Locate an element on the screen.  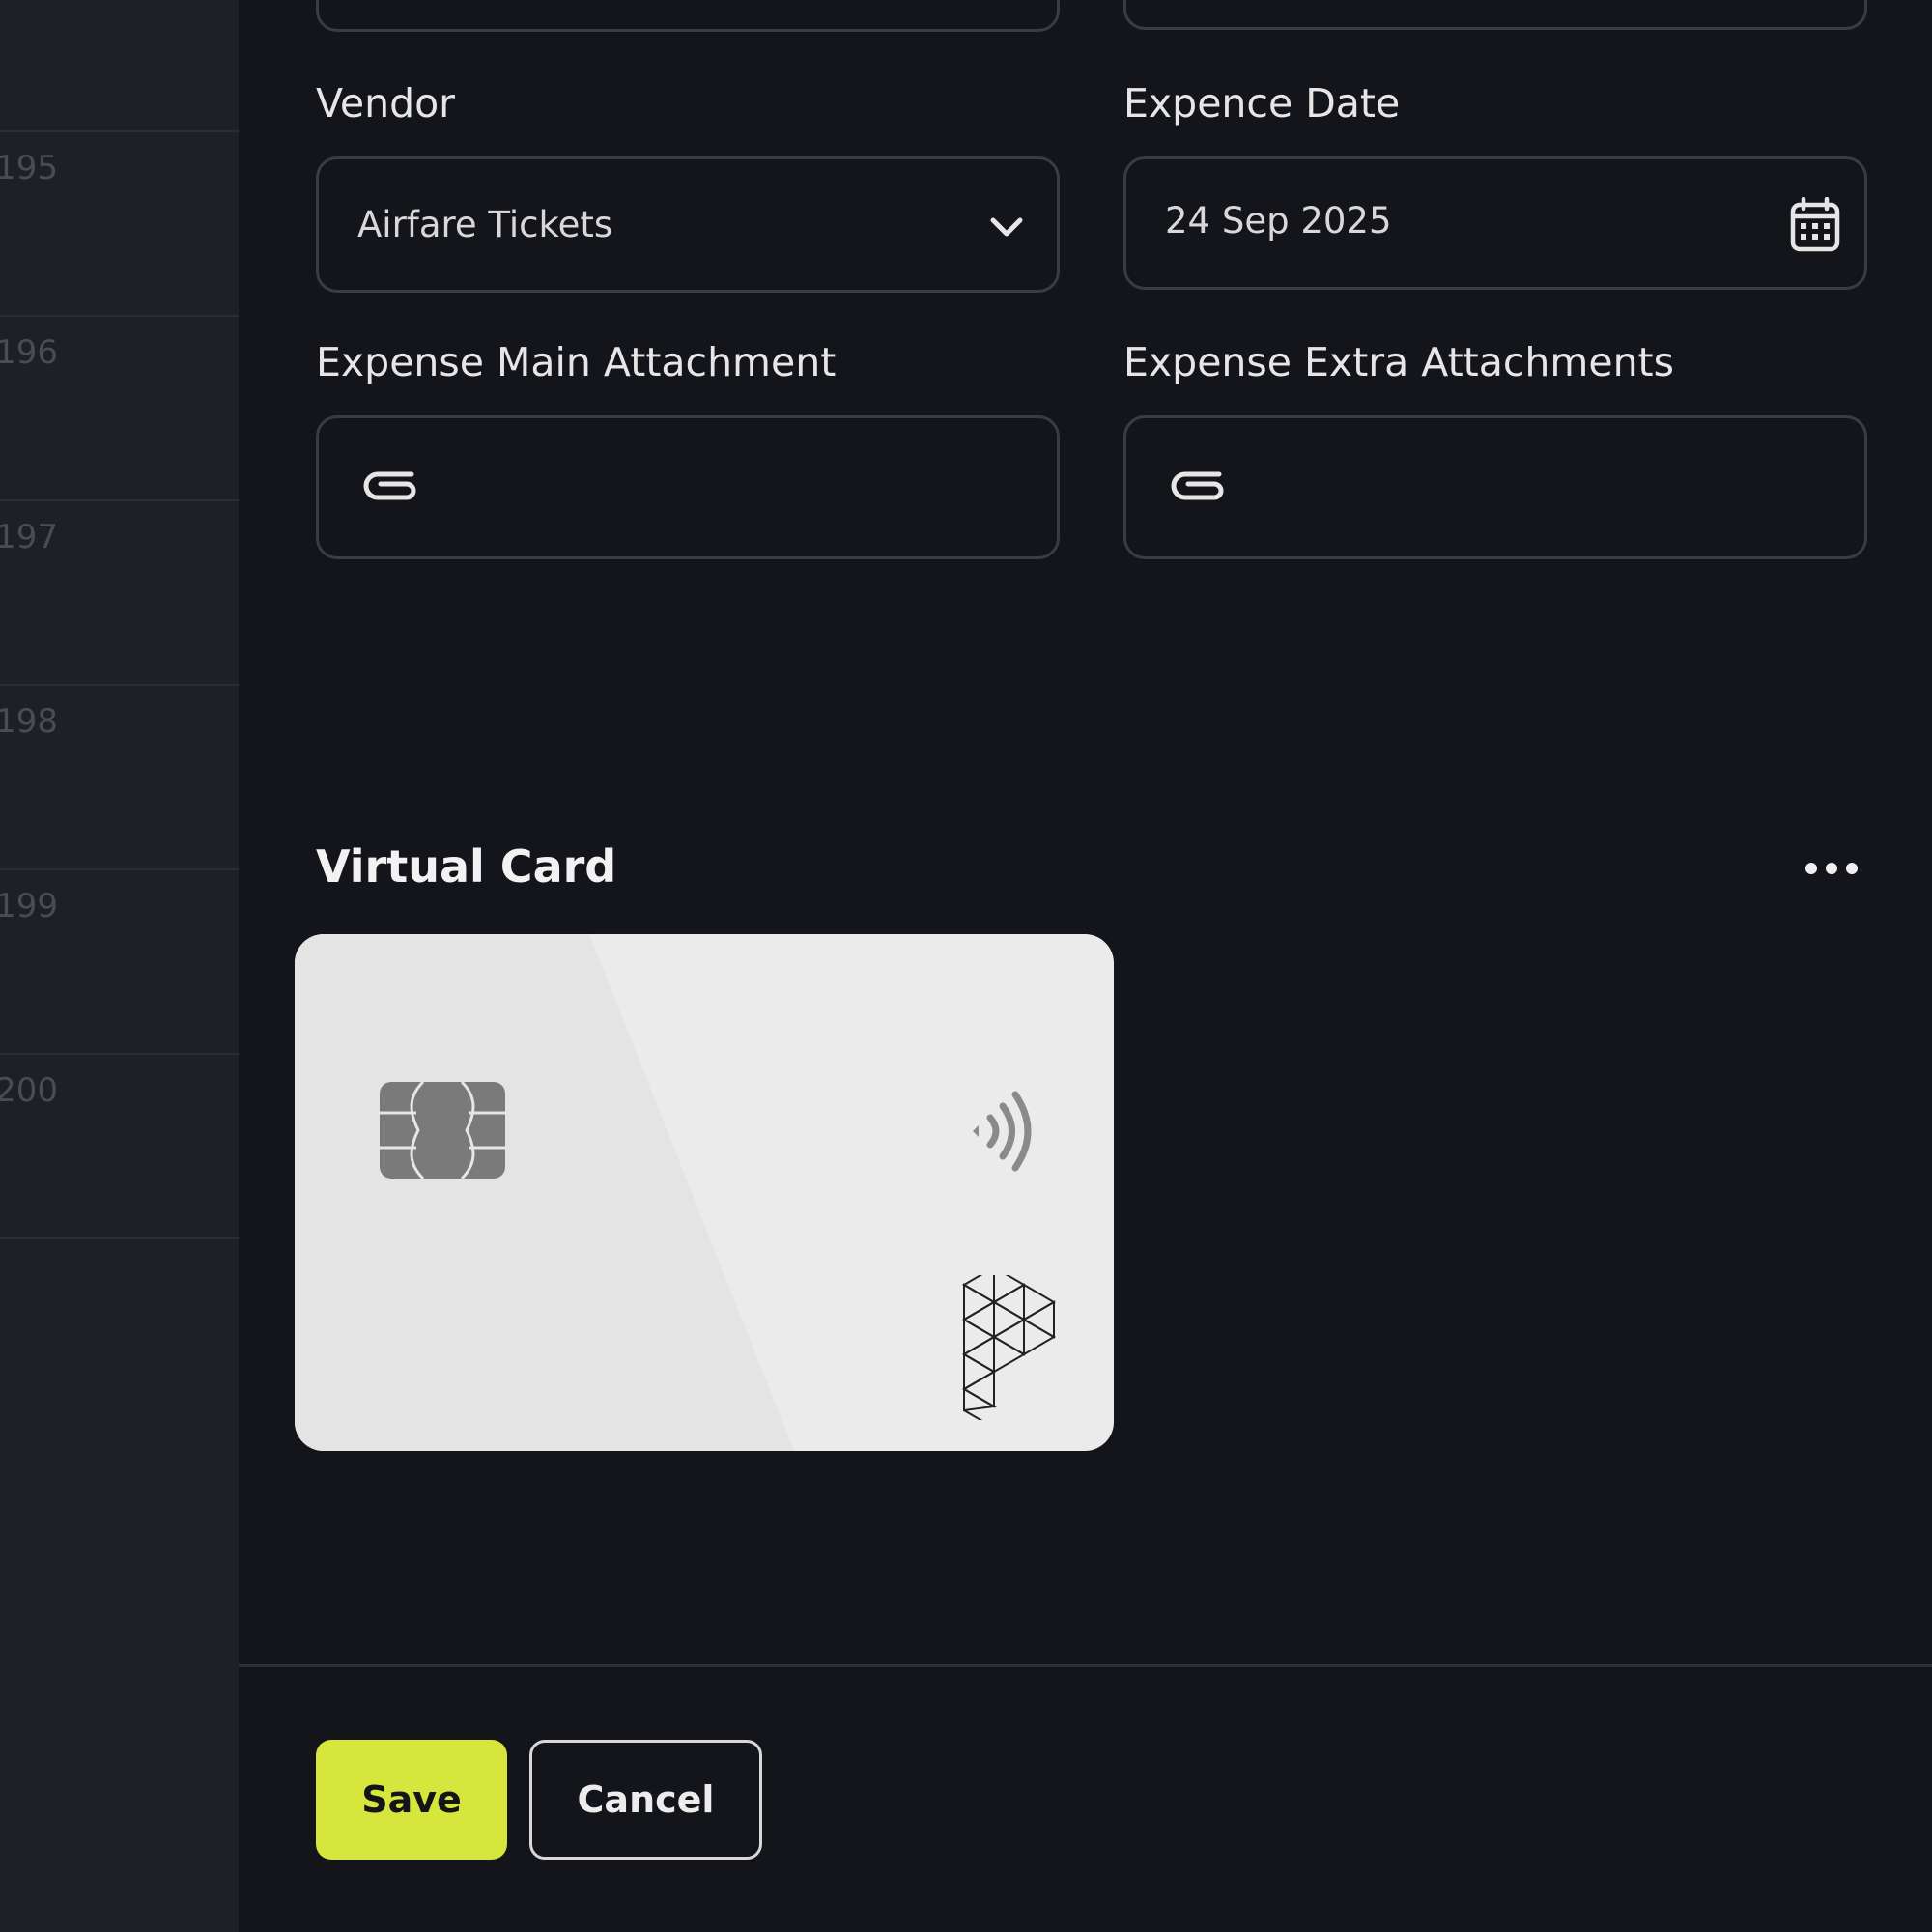
cancel-button: Cancel is located at coordinates (645, 1800).